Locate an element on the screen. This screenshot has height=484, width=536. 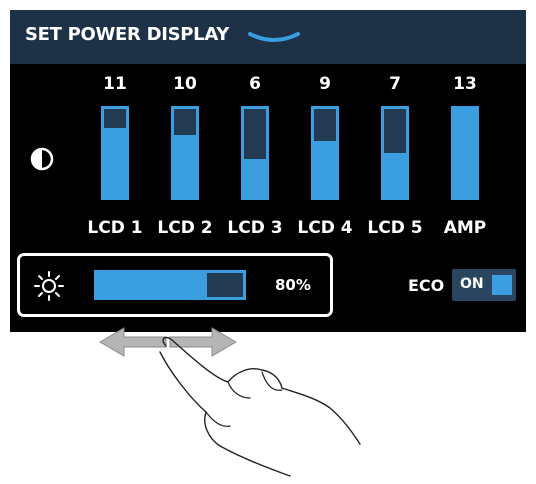
contrast-level-value: 13 is located at coordinates (465, 84).